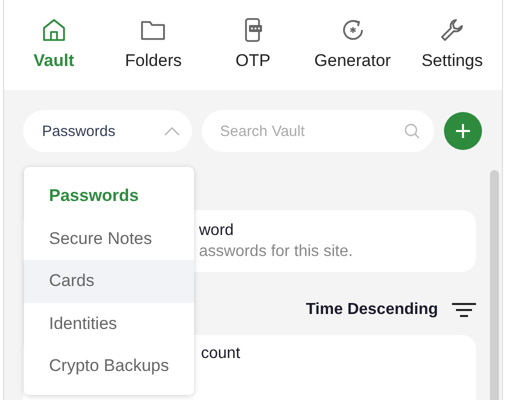 The height and width of the screenshot is (400, 508). What do you see at coordinates (318, 131) in the screenshot?
I see `search-field: Search Vault` at bounding box center [318, 131].